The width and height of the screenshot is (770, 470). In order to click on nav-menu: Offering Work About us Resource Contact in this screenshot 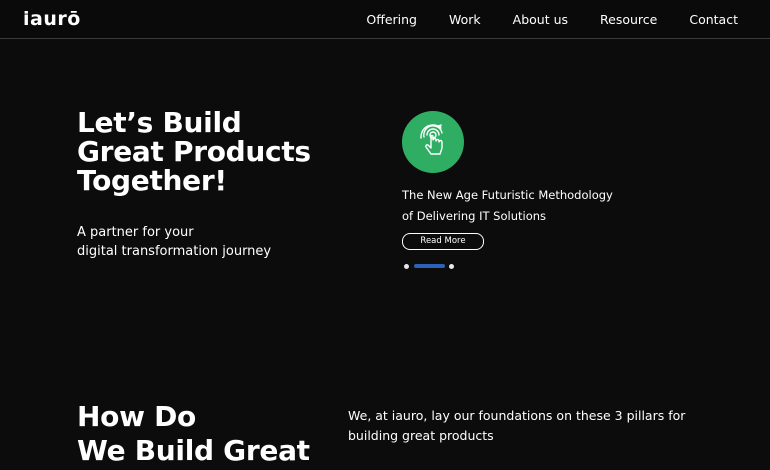, I will do `click(552, 19)`.